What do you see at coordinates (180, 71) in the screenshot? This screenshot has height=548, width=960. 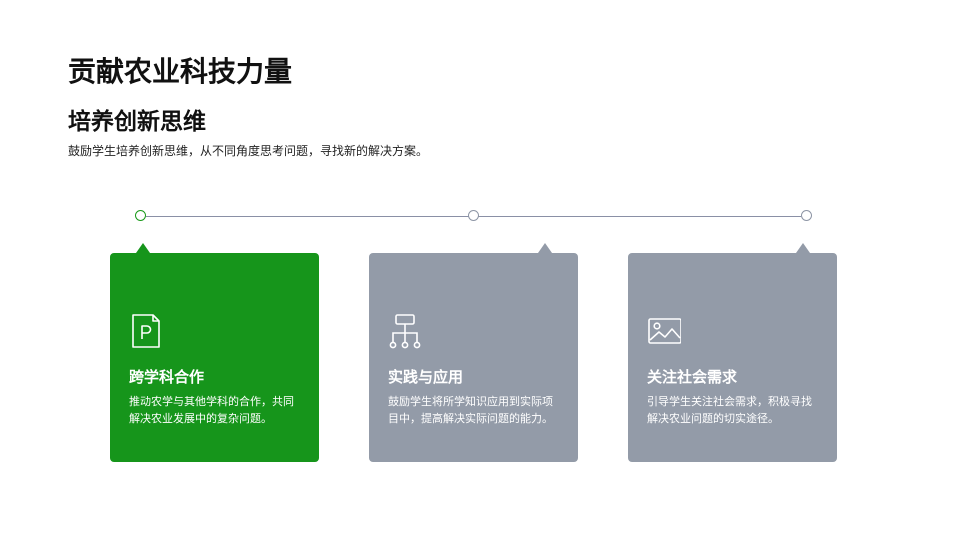 I see `page-title: 贡献农业科技力量` at bounding box center [180, 71].